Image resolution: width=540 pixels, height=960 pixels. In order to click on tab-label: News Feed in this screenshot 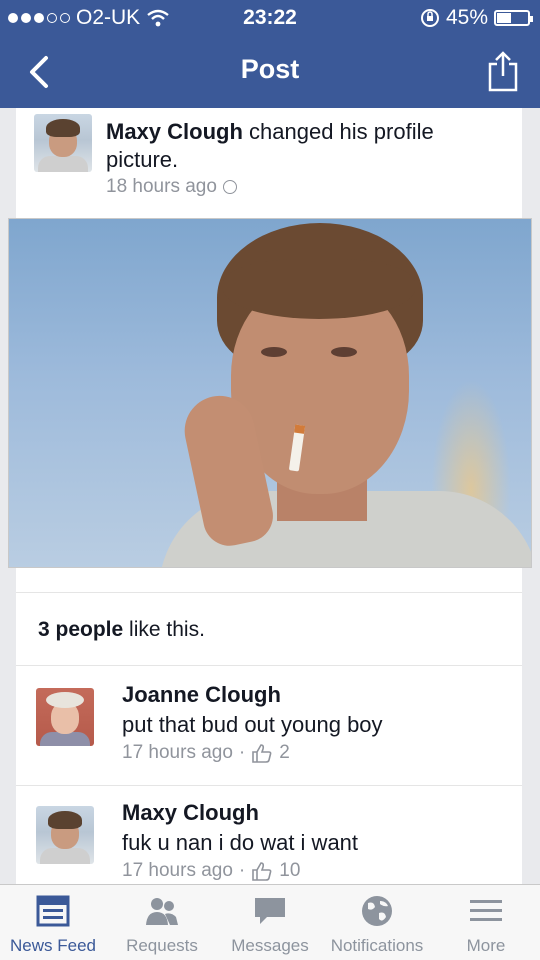, I will do `click(53, 945)`.